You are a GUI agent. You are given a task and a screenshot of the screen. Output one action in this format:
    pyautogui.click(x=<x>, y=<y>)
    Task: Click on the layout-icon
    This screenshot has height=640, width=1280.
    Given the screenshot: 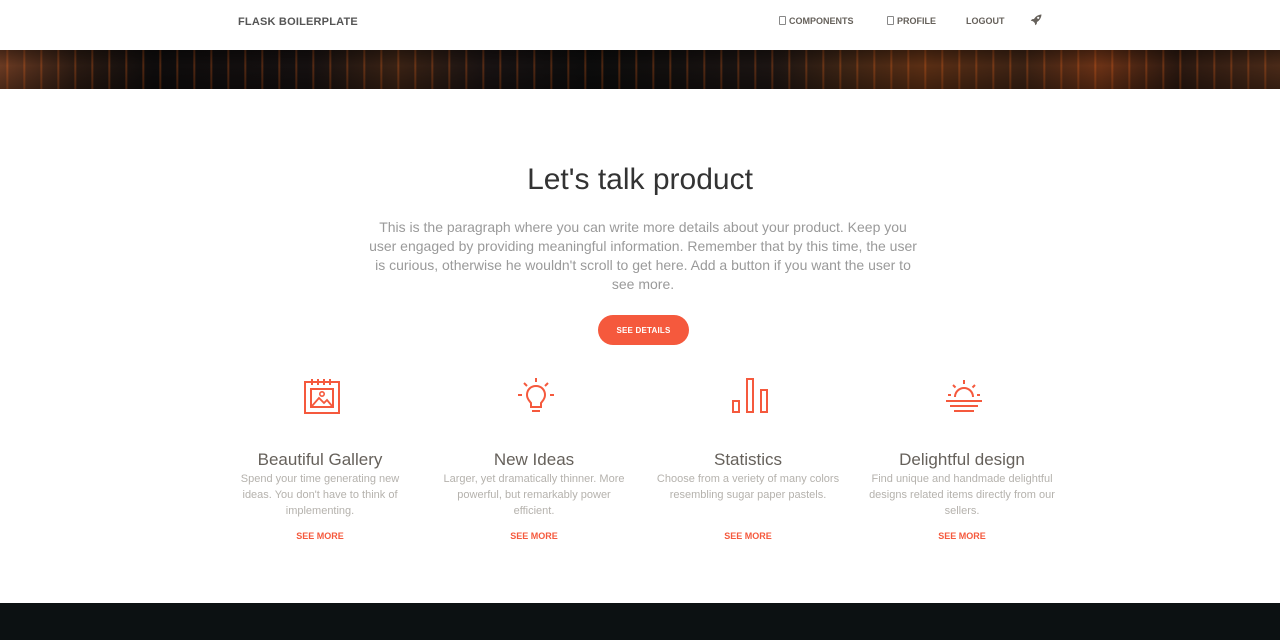 What is the action you would take?
    pyautogui.click(x=782, y=20)
    